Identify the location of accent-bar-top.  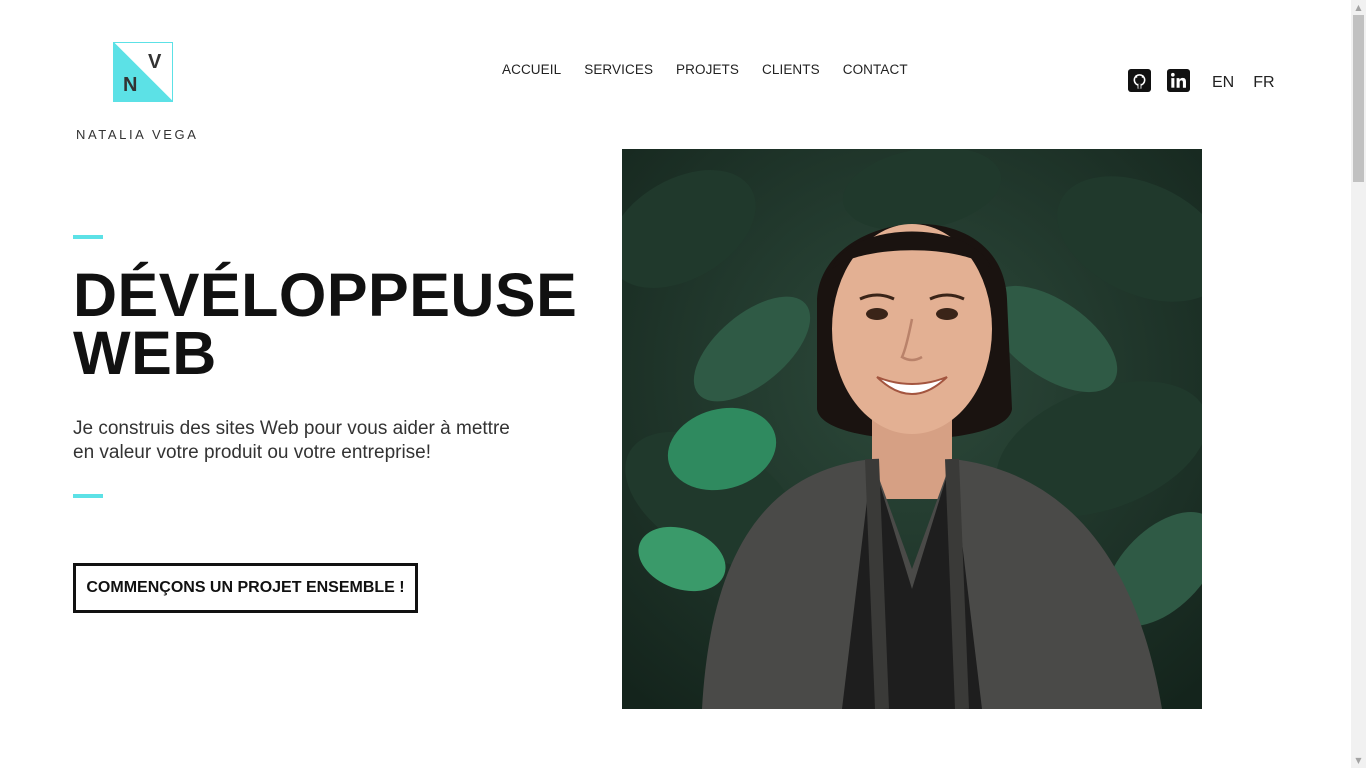
(88, 237).